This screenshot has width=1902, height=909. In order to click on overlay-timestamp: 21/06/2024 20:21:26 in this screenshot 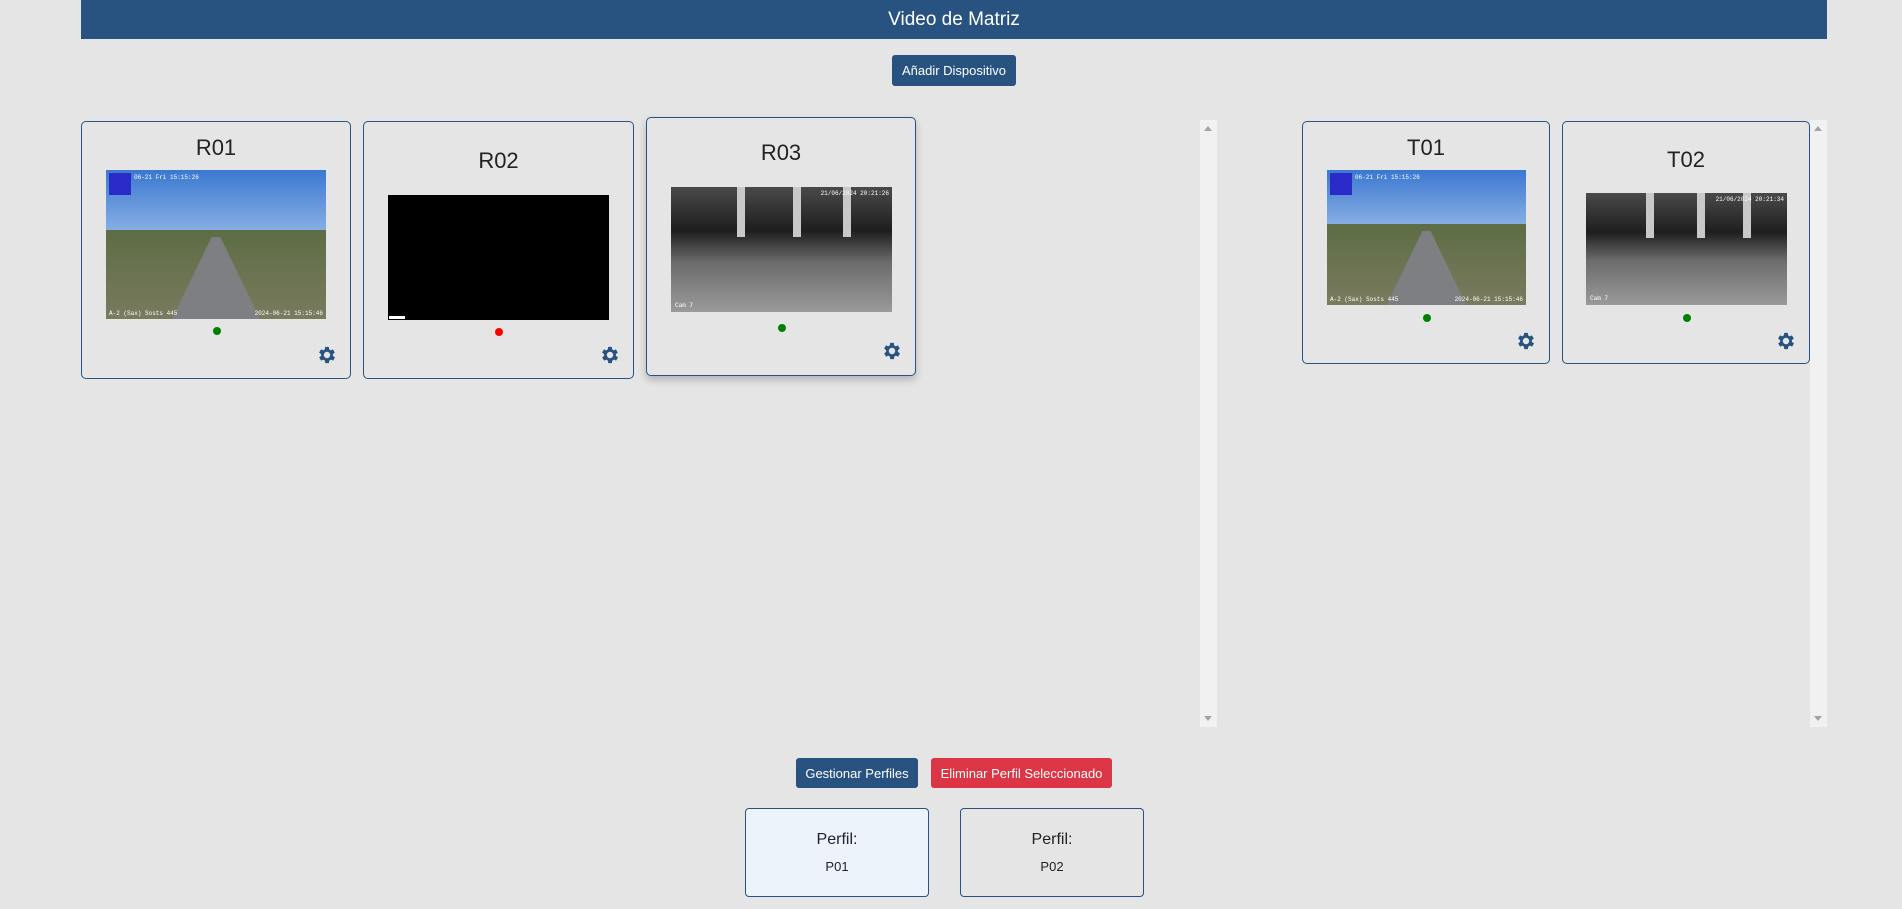, I will do `click(854, 193)`.